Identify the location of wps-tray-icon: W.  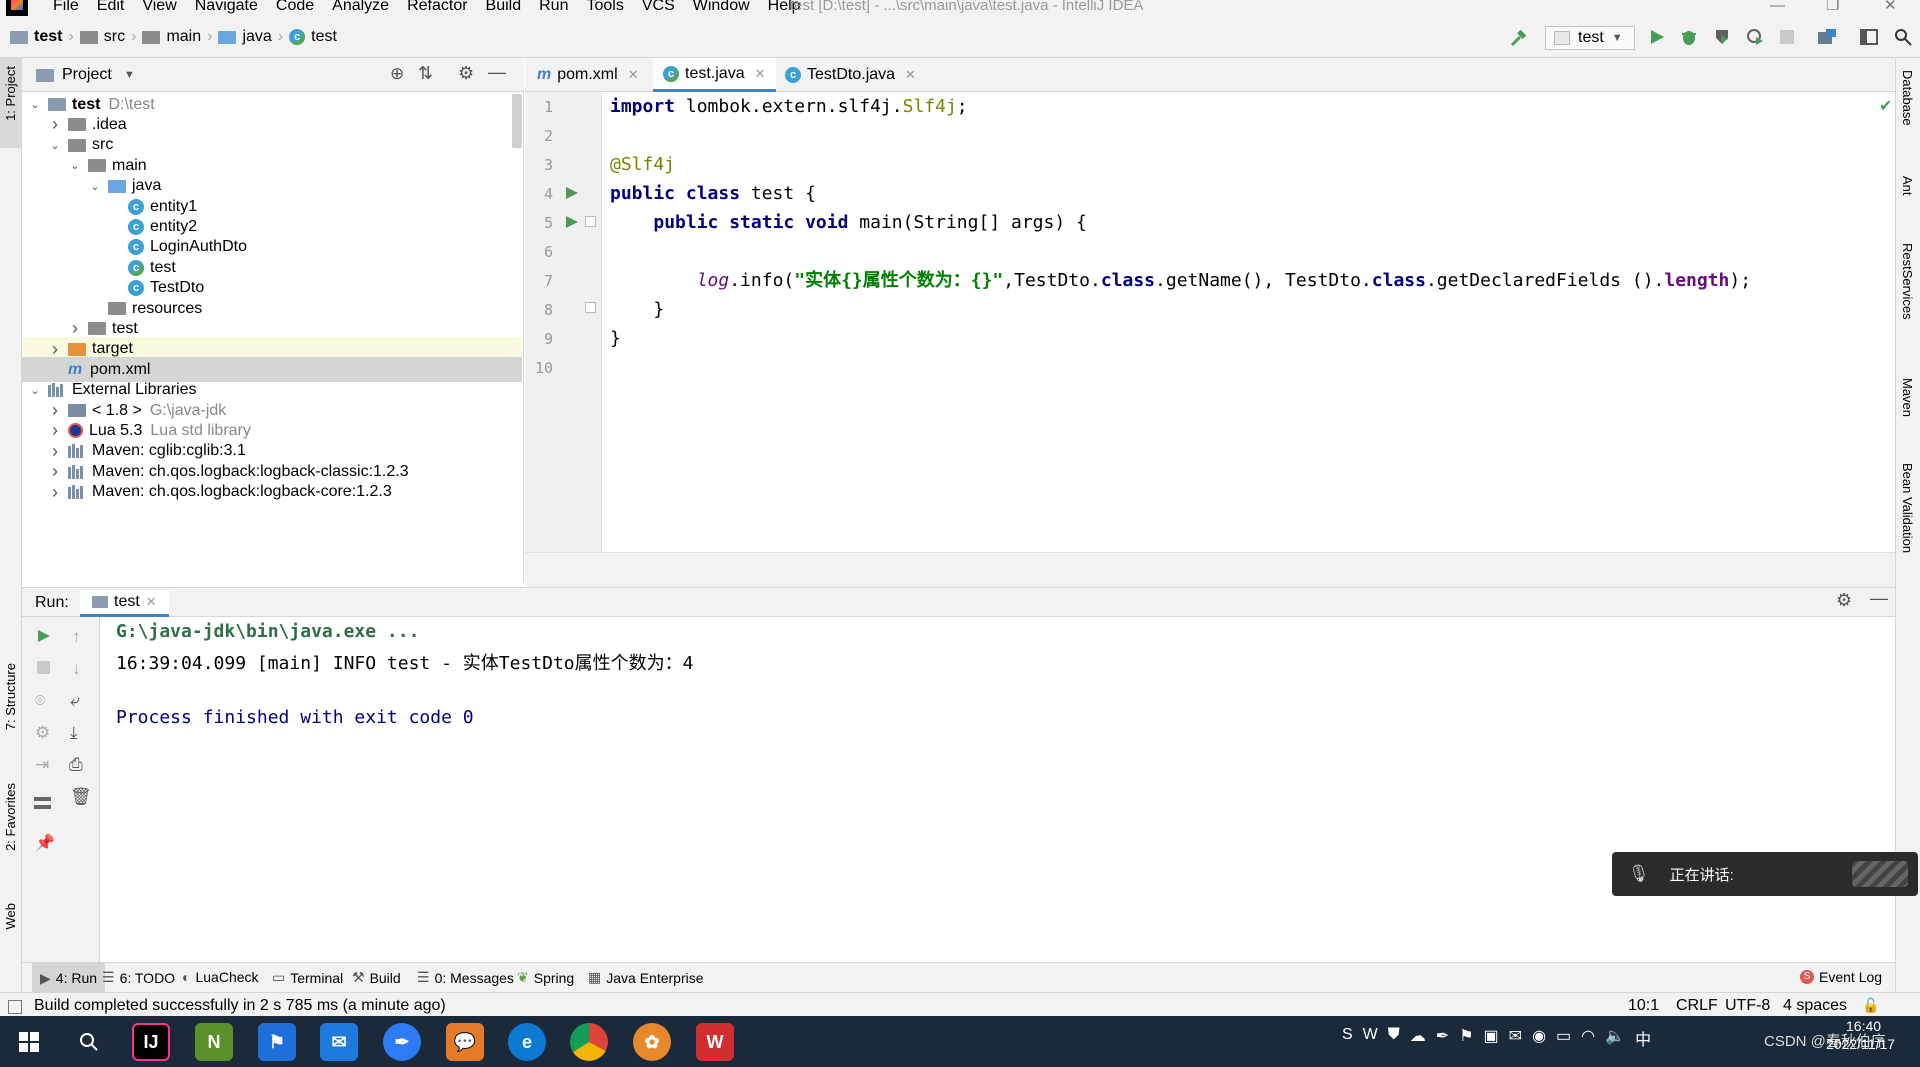
(1370, 1038).